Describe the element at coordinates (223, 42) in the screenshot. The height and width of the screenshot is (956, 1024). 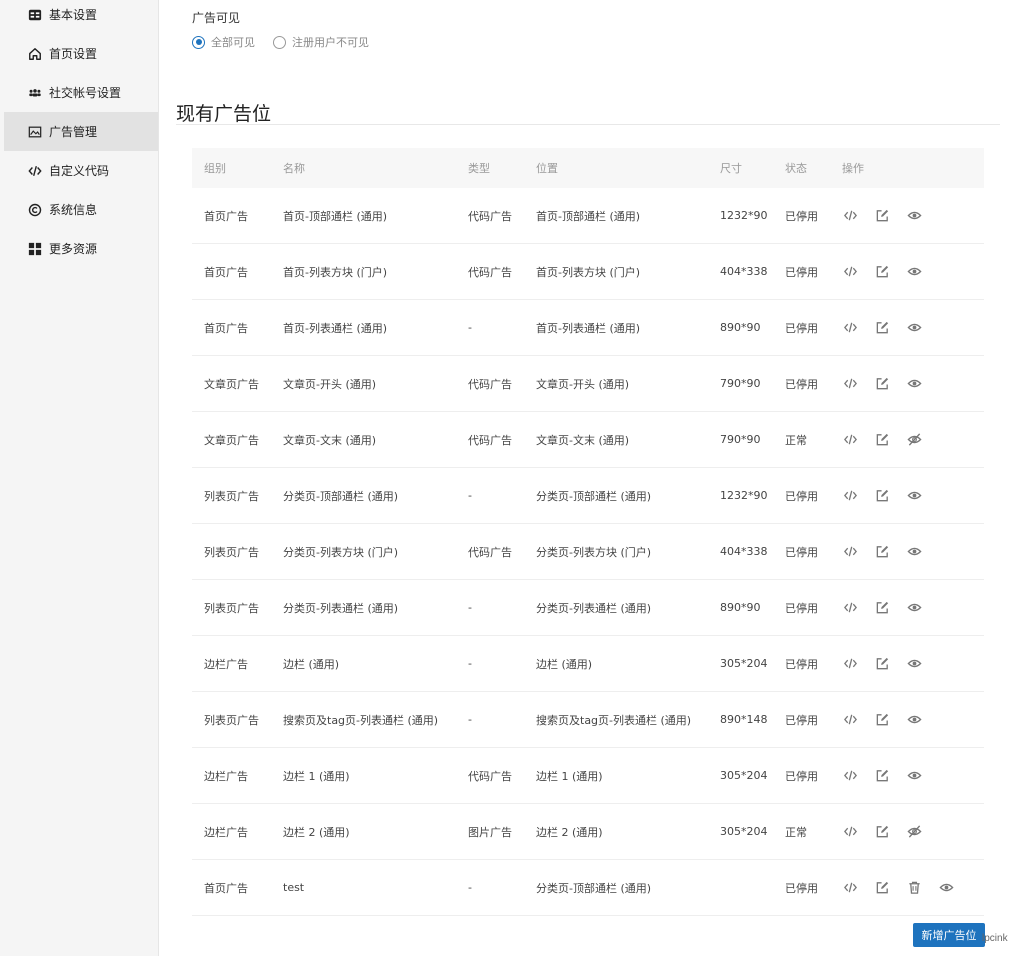
I see `radio-all-visible: 全部可见` at that location.